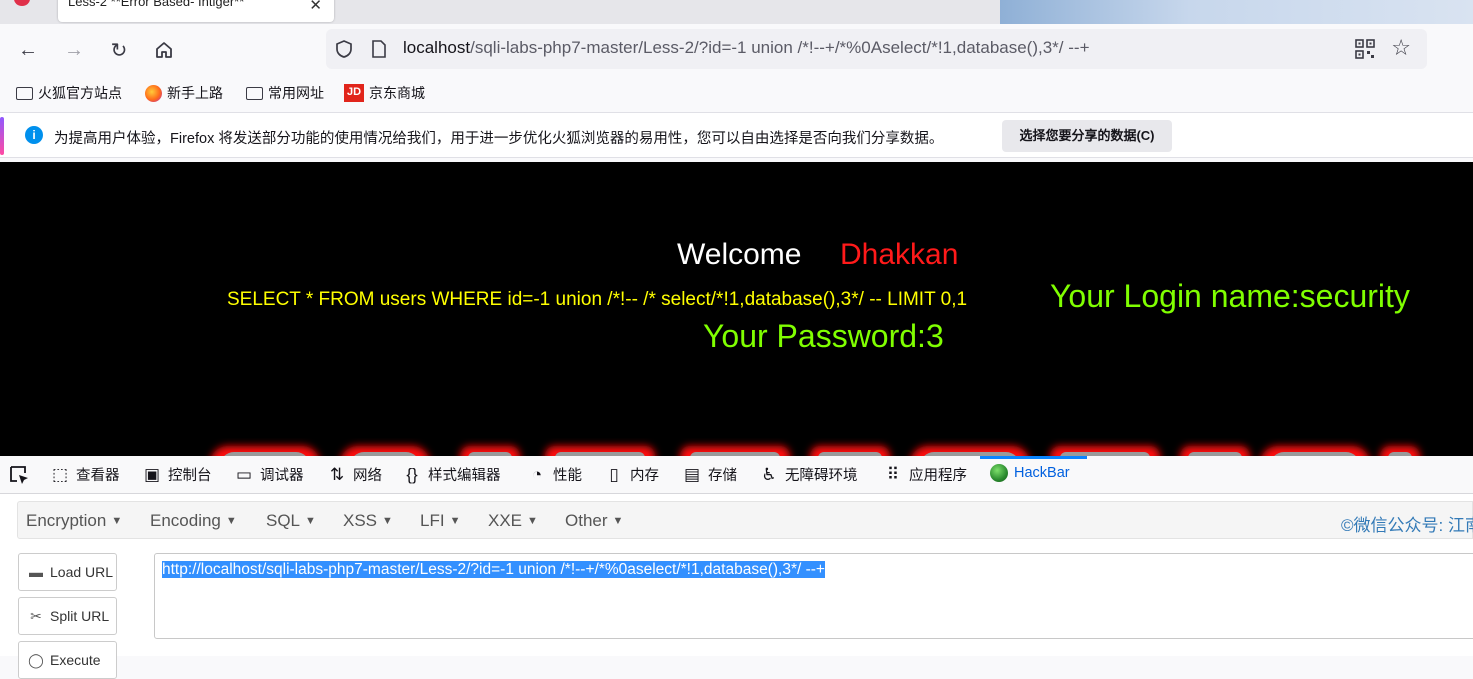 This screenshot has height=679, width=1473. What do you see at coordinates (938, 476) in the screenshot?
I see `devtools-tab-label: 应用程序` at bounding box center [938, 476].